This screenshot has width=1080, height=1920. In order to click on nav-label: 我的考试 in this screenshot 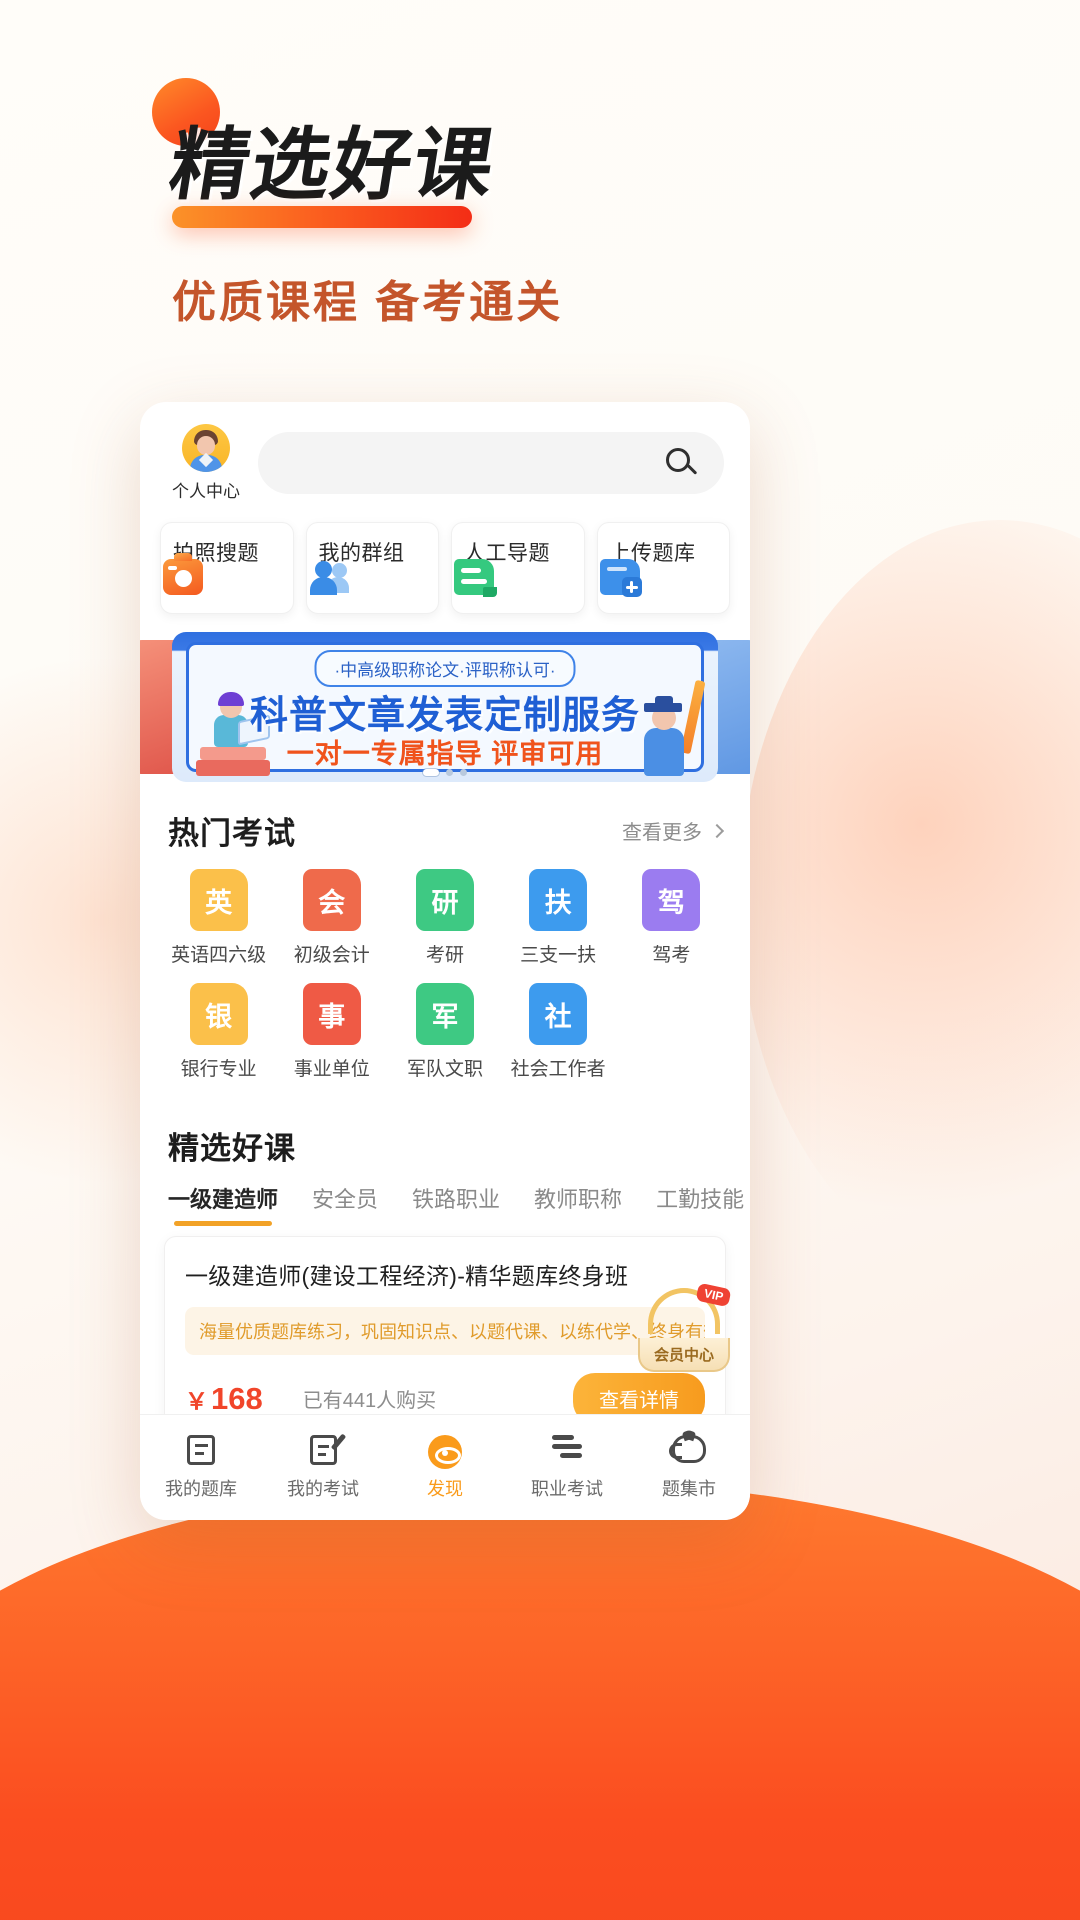, I will do `click(323, 1488)`.